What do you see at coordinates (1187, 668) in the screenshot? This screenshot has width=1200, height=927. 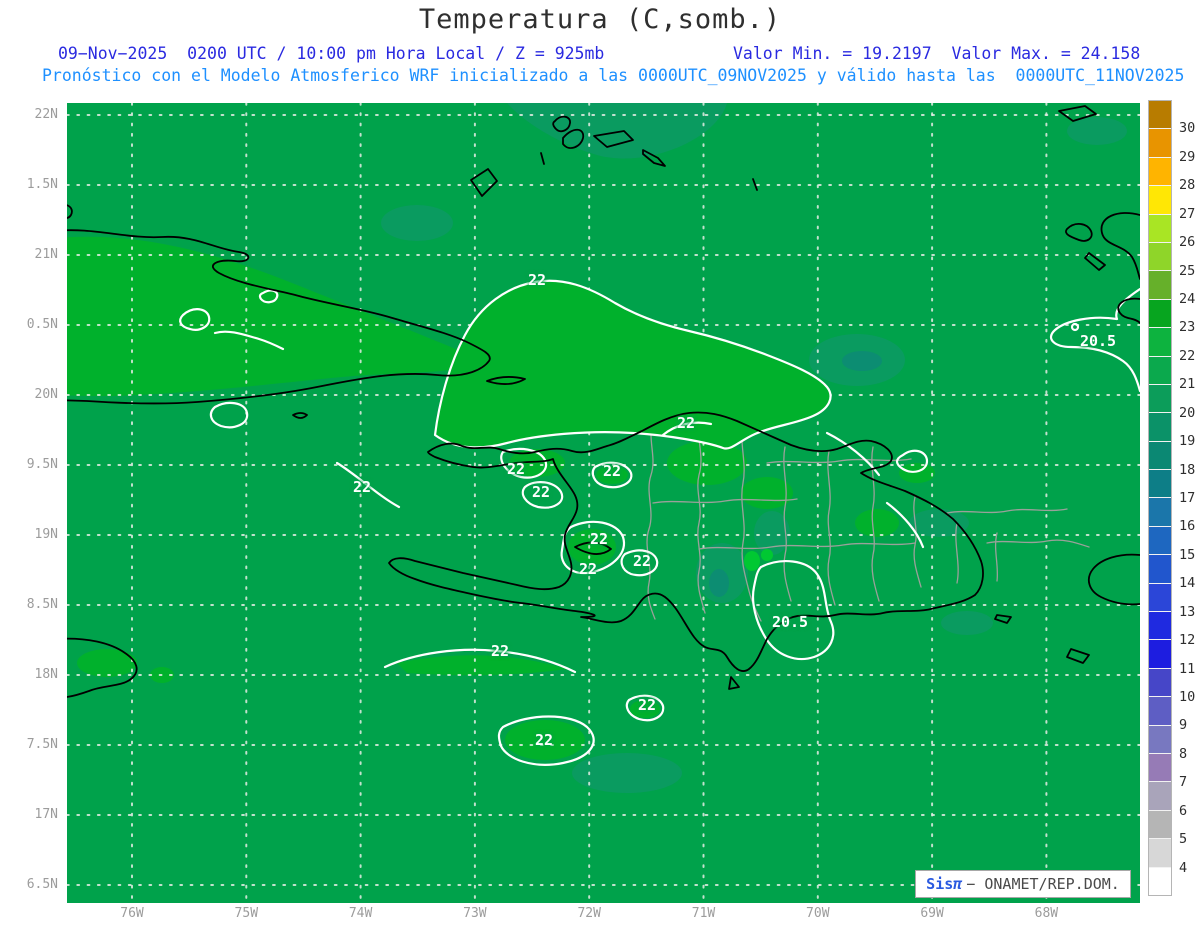 I see `colorbar-tick-label: 11` at bounding box center [1187, 668].